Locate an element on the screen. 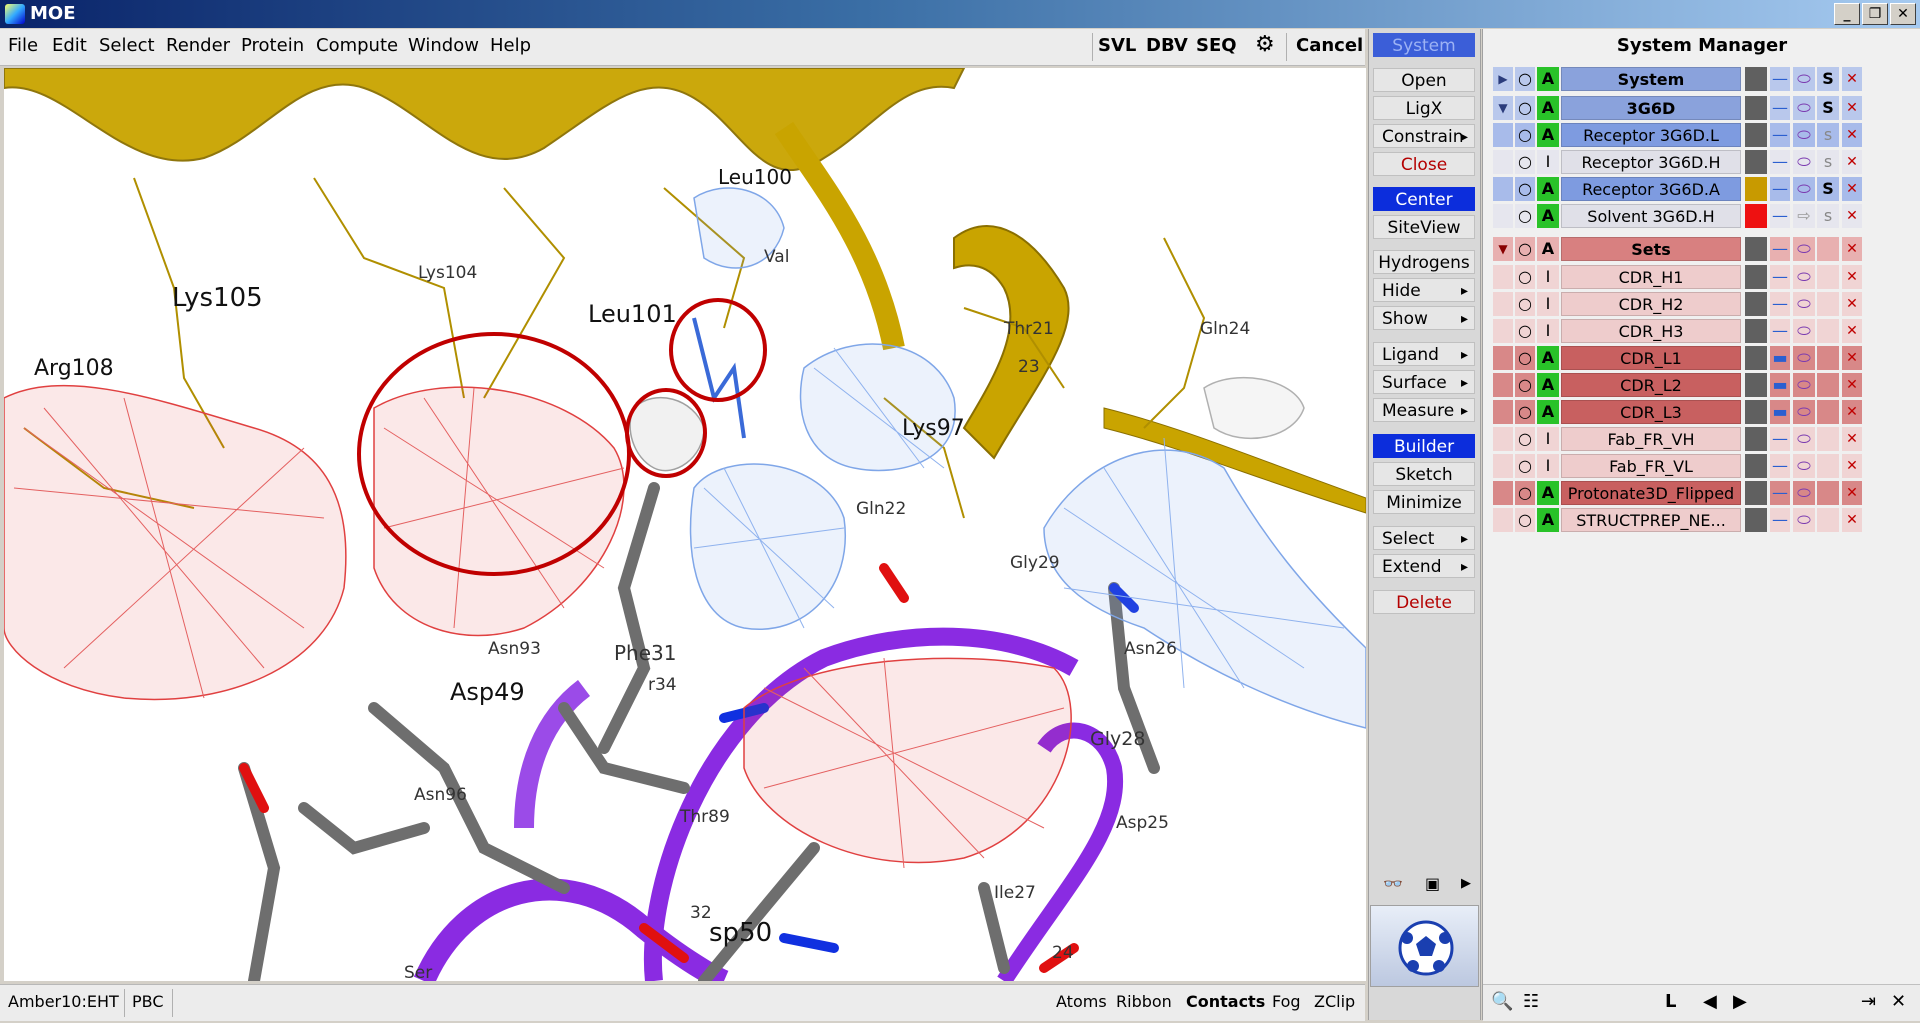  menu-help: Help is located at coordinates (510, 45).